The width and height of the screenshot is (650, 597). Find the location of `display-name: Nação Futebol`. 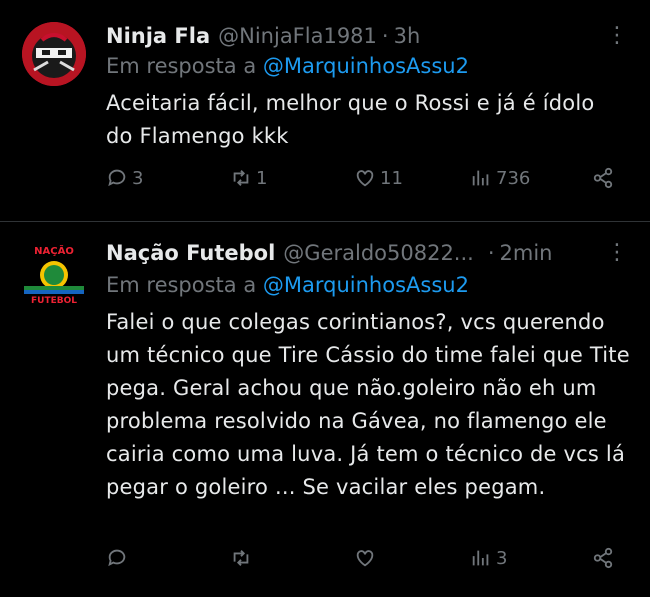

display-name: Nação Futebol is located at coordinates (190, 253).